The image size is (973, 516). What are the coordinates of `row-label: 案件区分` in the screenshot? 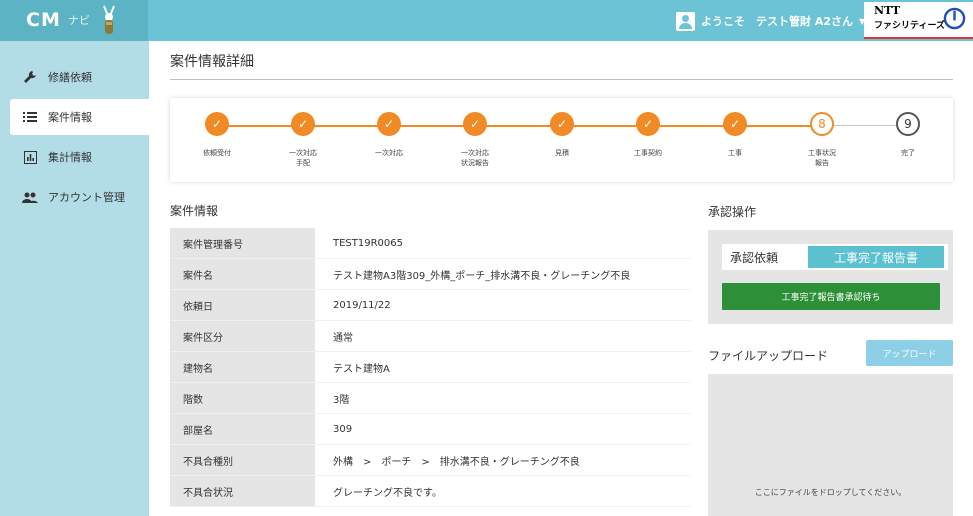 It's located at (242, 336).